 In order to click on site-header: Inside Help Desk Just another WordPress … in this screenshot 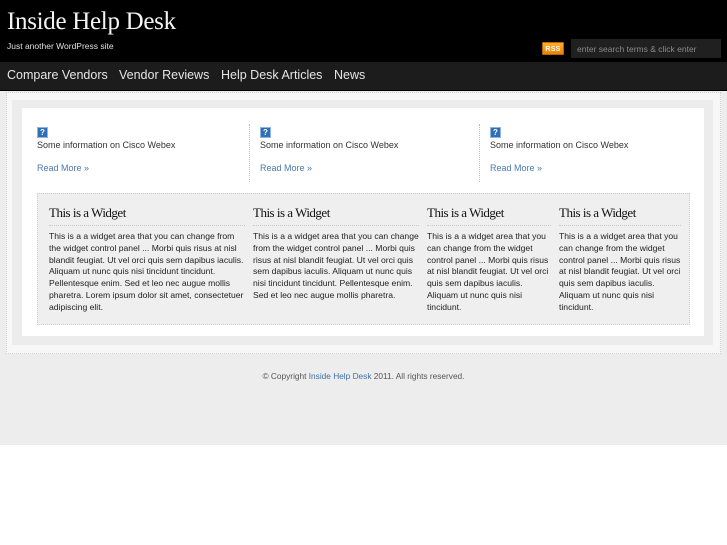, I will do `click(363, 31)`.